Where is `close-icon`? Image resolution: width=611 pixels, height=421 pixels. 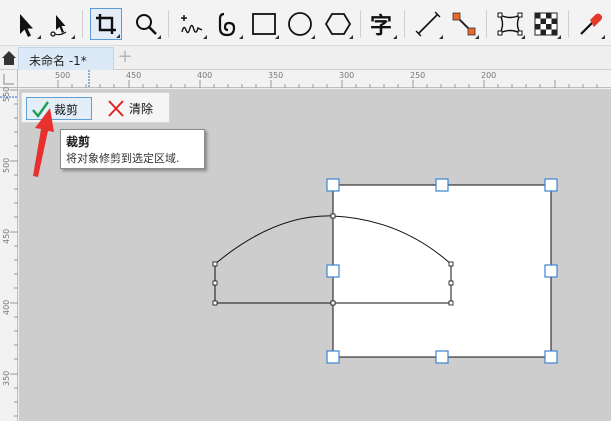 close-icon is located at coordinates (116, 108).